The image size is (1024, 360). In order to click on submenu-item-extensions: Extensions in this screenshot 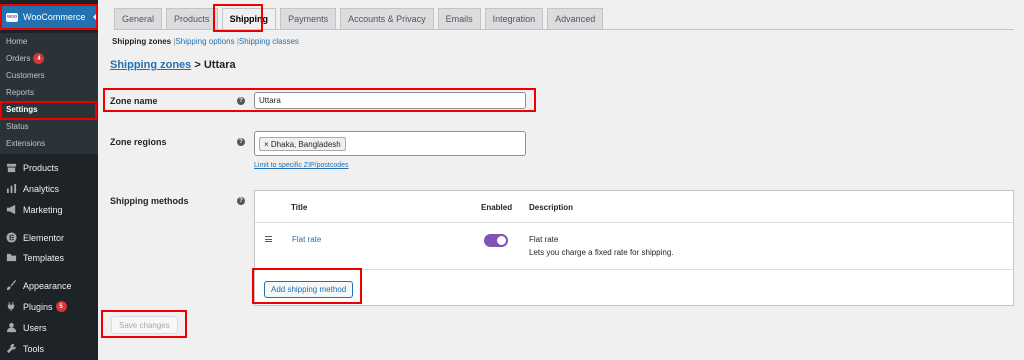, I will do `click(25, 143)`.